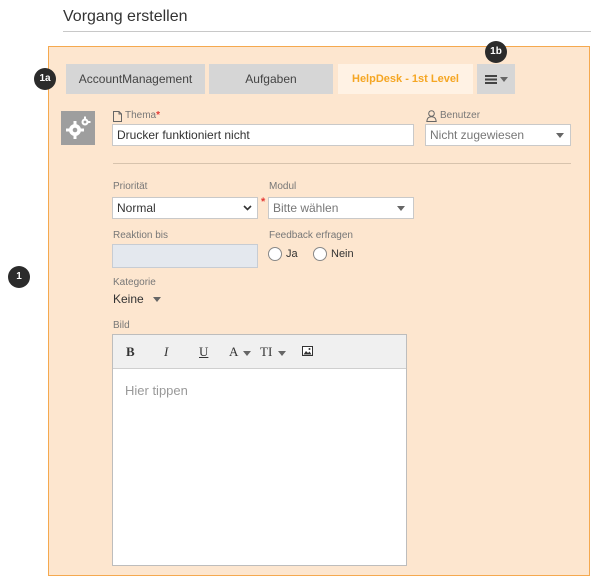  Describe the element at coordinates (134, 282) in the screenshot. I see `kategorie-label: Kategorie` at that location.